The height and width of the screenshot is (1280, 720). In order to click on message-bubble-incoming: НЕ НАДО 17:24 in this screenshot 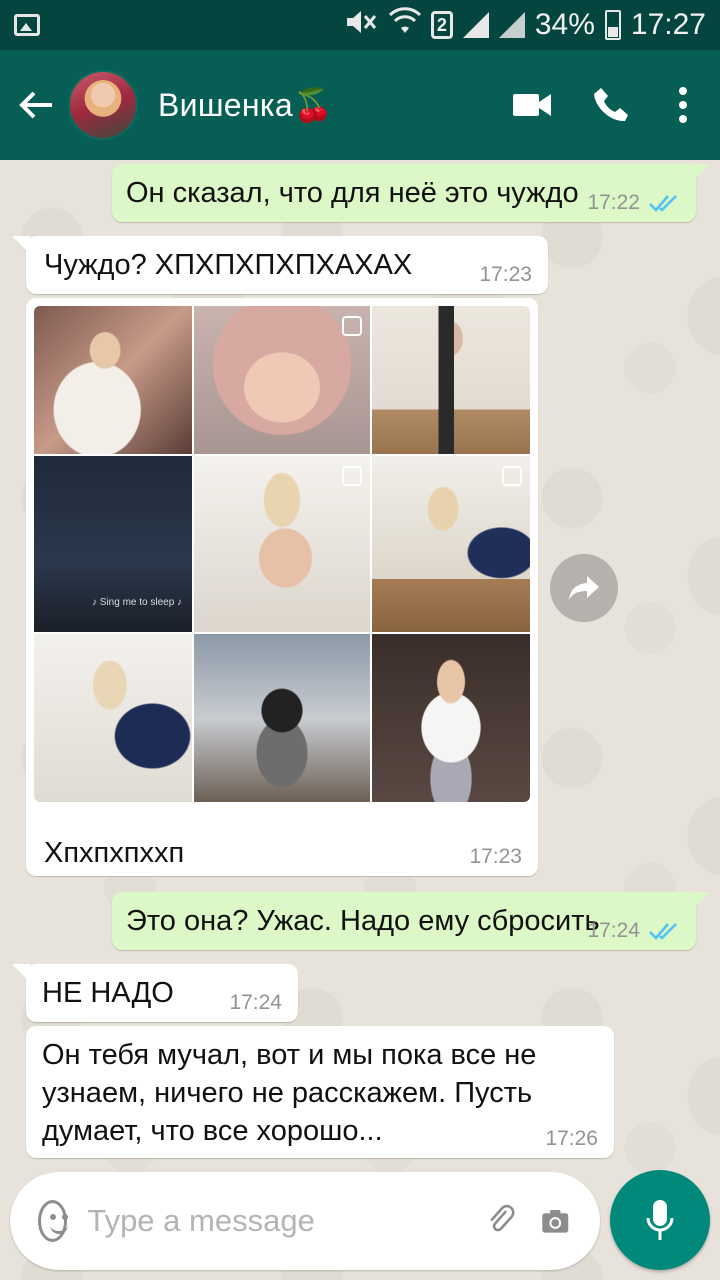, I will do `click(155, 993)`.